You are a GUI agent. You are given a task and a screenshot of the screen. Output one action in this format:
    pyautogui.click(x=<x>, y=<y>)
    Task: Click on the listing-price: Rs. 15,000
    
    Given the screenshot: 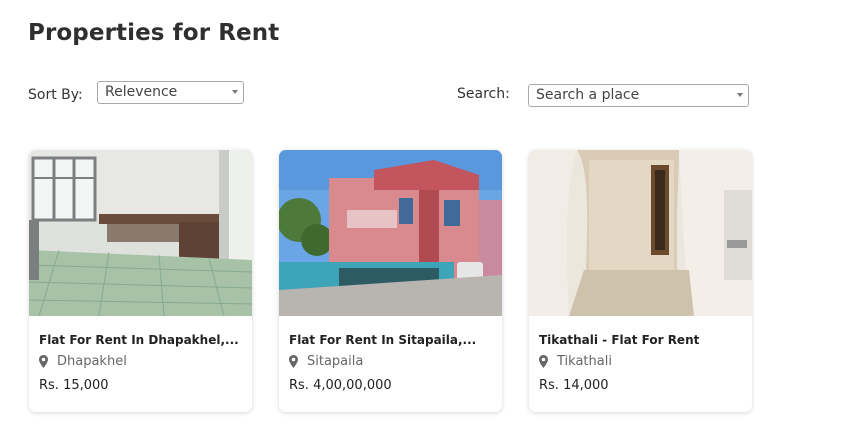 What is the action you would take?
    pyautogui.click(x=74, y=385)
    